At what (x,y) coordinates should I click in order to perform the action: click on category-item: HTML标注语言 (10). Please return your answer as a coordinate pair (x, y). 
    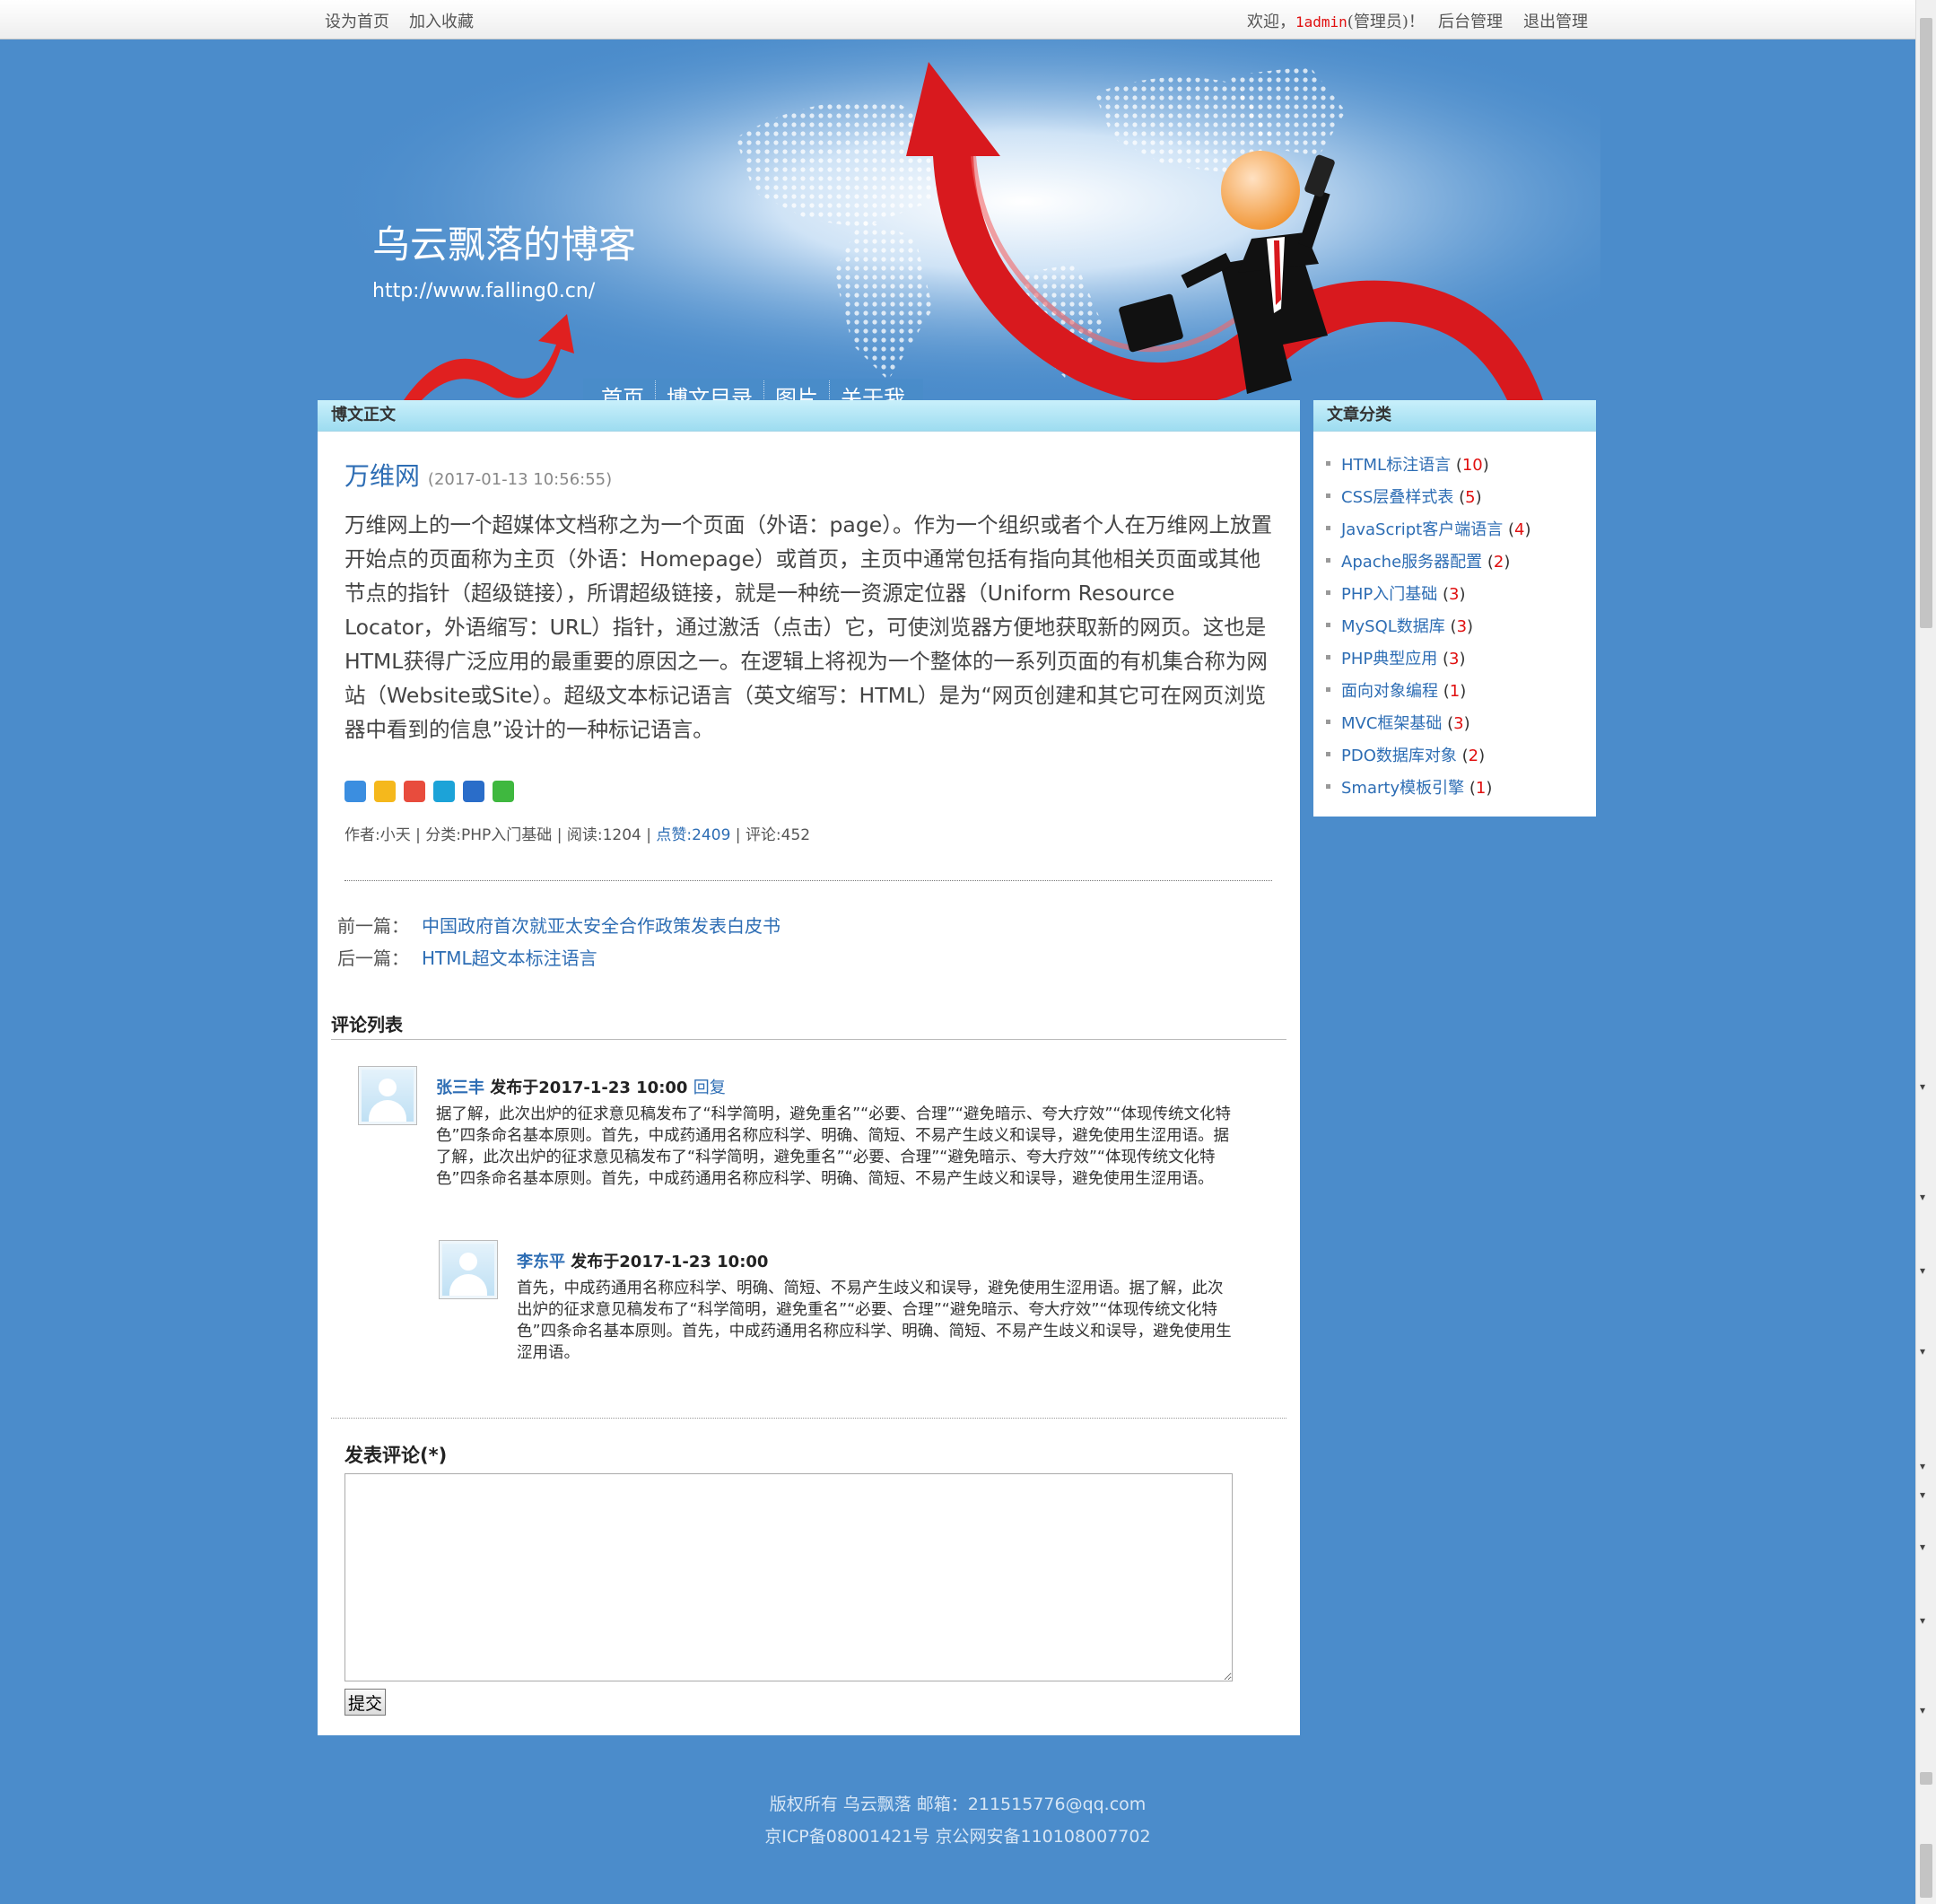
    Looking at the image, I should click on (1428, 468).